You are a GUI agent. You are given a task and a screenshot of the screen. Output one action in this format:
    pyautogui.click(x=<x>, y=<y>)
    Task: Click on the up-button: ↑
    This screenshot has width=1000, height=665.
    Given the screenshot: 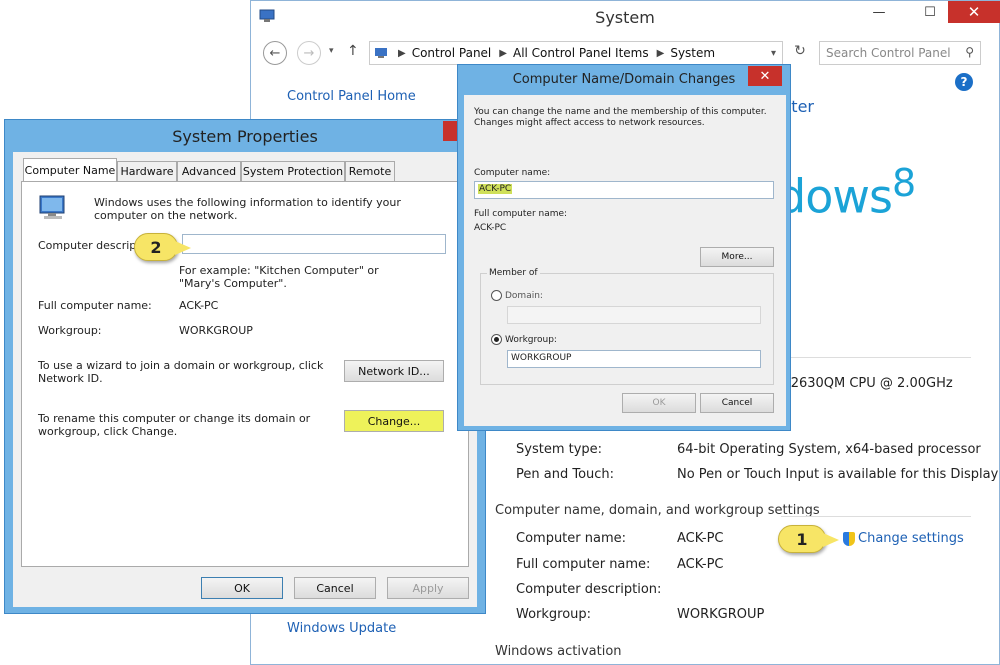 What is the action you would take?
    pyautogui.click(x=353, y=51)
    